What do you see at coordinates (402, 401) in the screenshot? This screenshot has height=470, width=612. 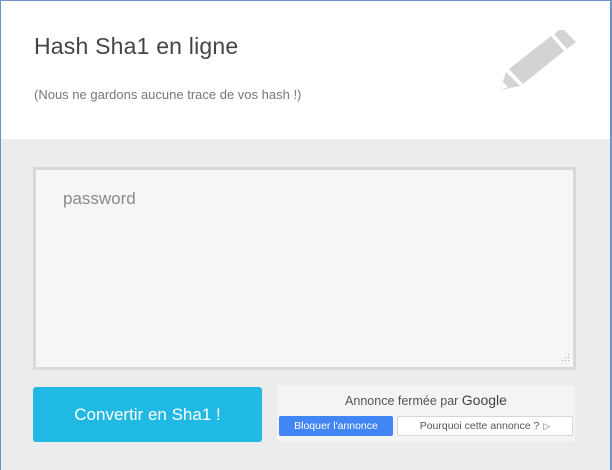 I see `ad-closed-text: Annonce fermée par` at bounding box center [402, 401].